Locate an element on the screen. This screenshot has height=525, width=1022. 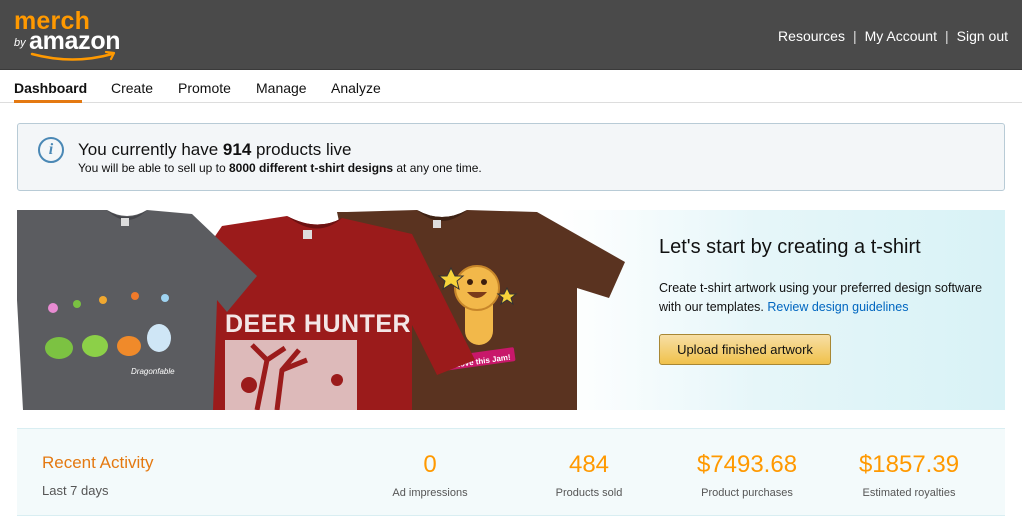
ad-impressions-metric: 0 Ad impressions is located at coordinates (430, 474).